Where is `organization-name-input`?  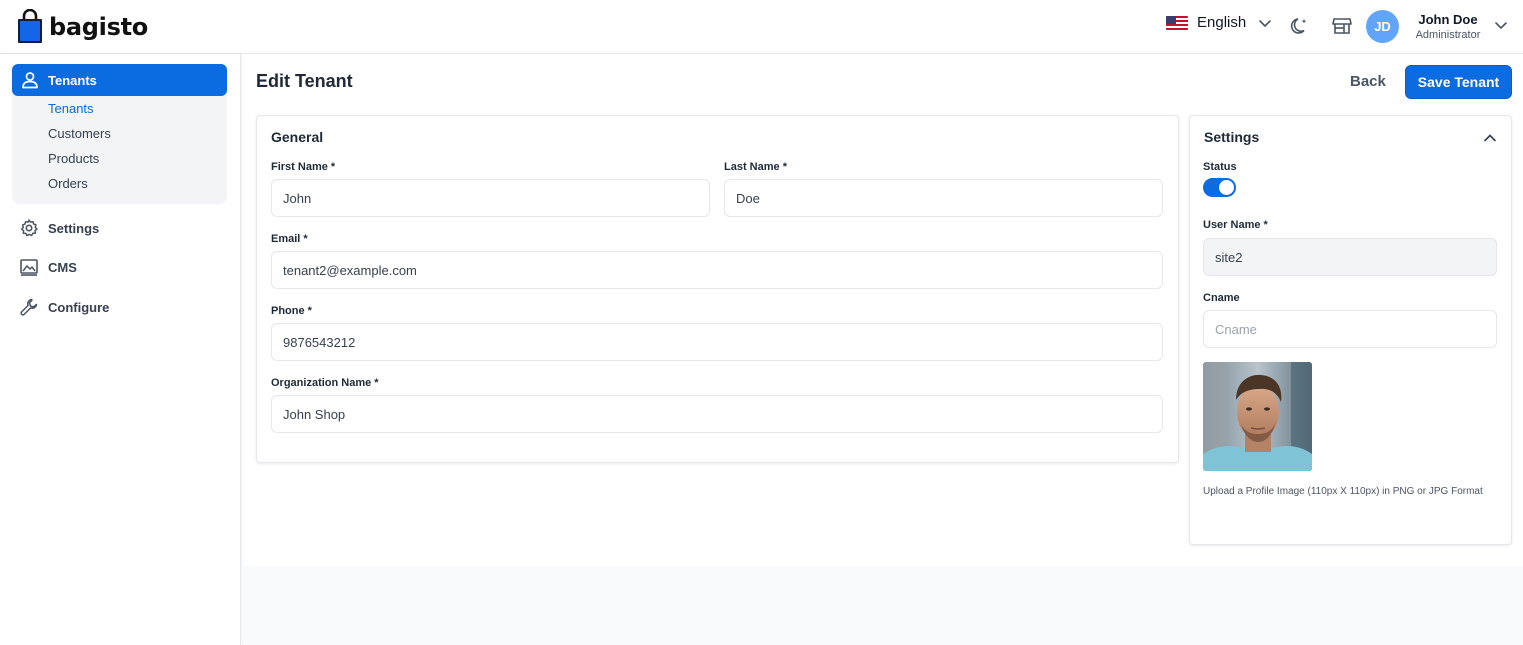
organization-name-input is located at coordinates (717, 414).